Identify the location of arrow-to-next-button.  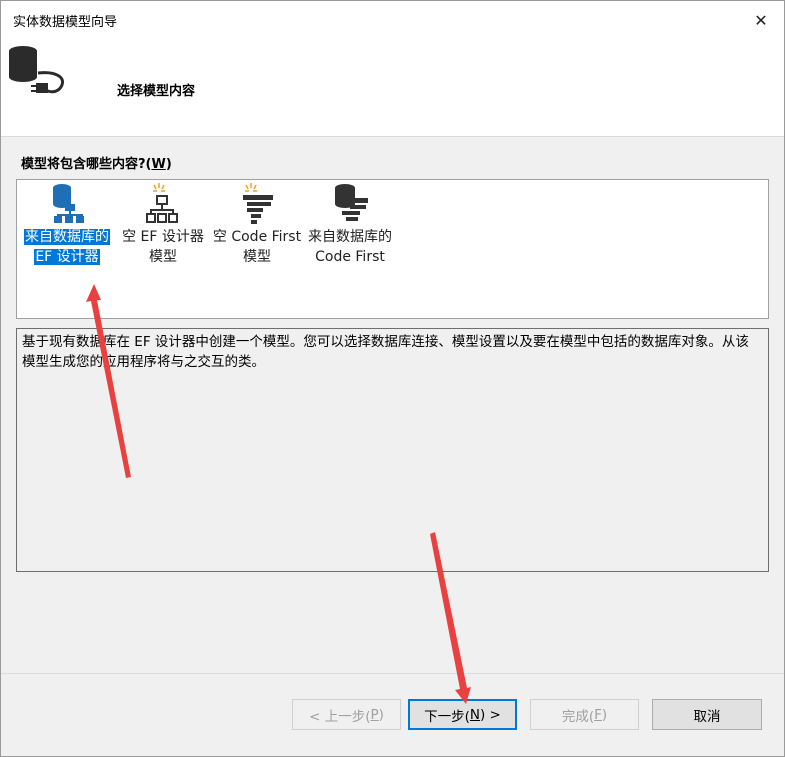
(450, 618).